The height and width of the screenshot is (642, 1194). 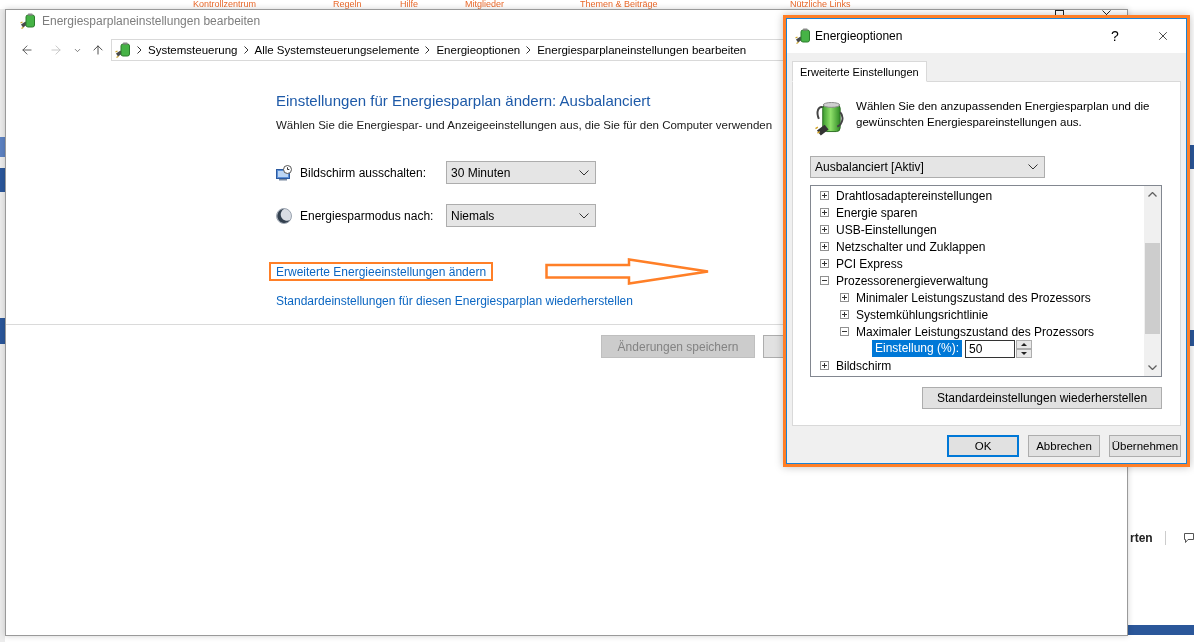 I want to click on dialog-button: Abbrechen, so click(x=1064, y=446).